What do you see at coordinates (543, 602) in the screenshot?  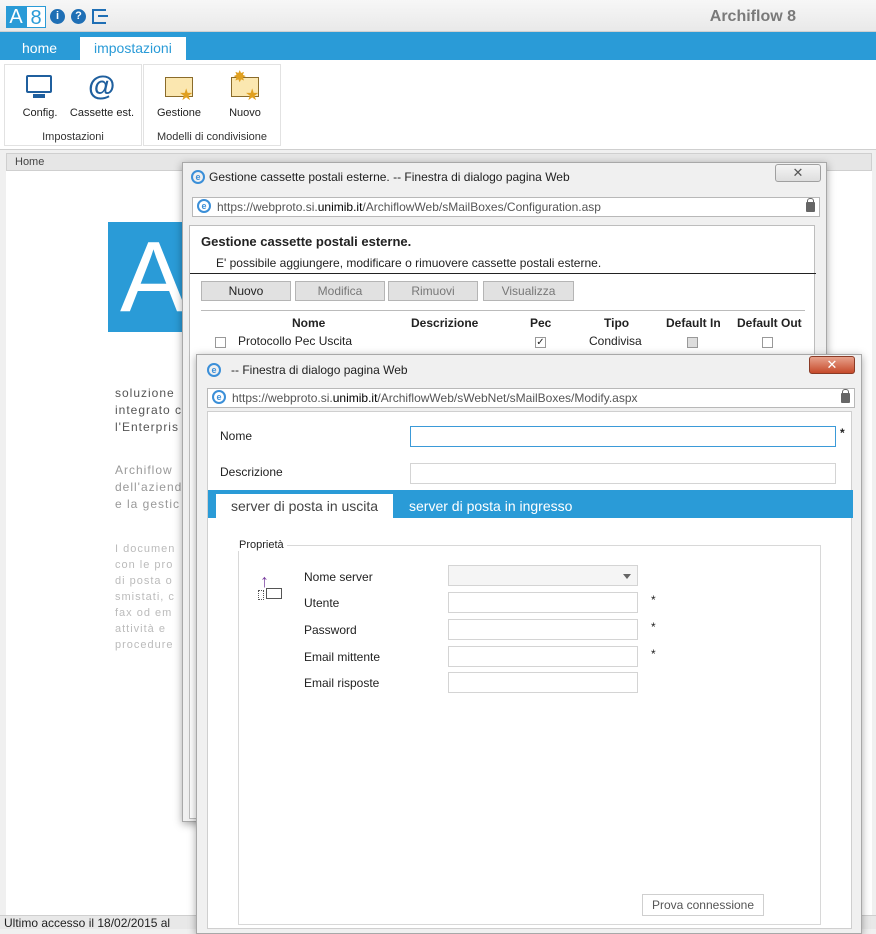 I see `utente-input` at bounding box center [543, 602].